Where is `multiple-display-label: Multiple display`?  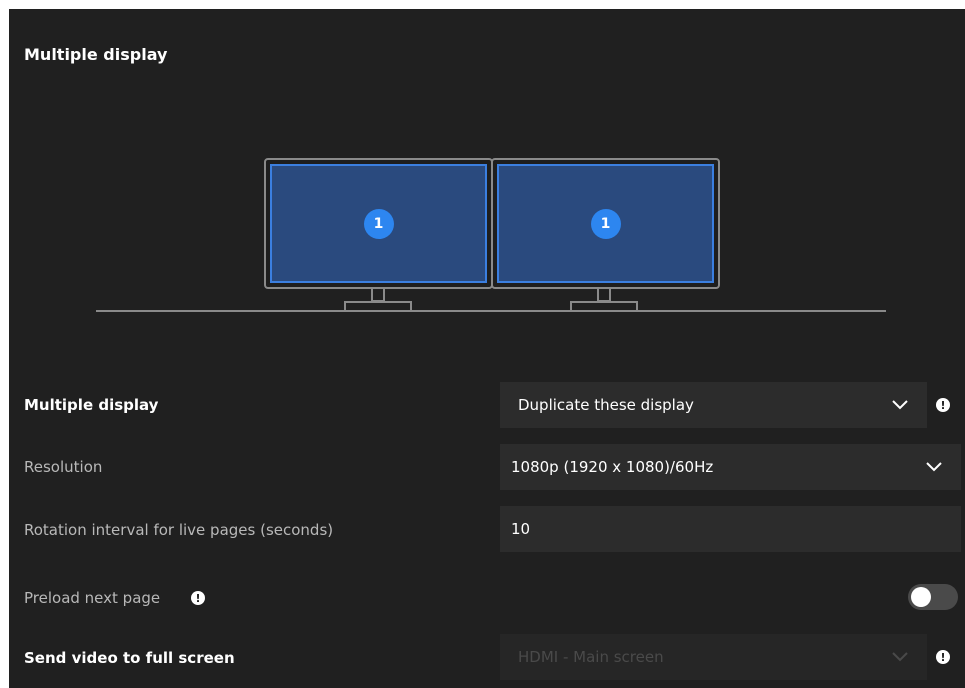 multiple-display-label: Multiple display is located at coordinates (91, 405).